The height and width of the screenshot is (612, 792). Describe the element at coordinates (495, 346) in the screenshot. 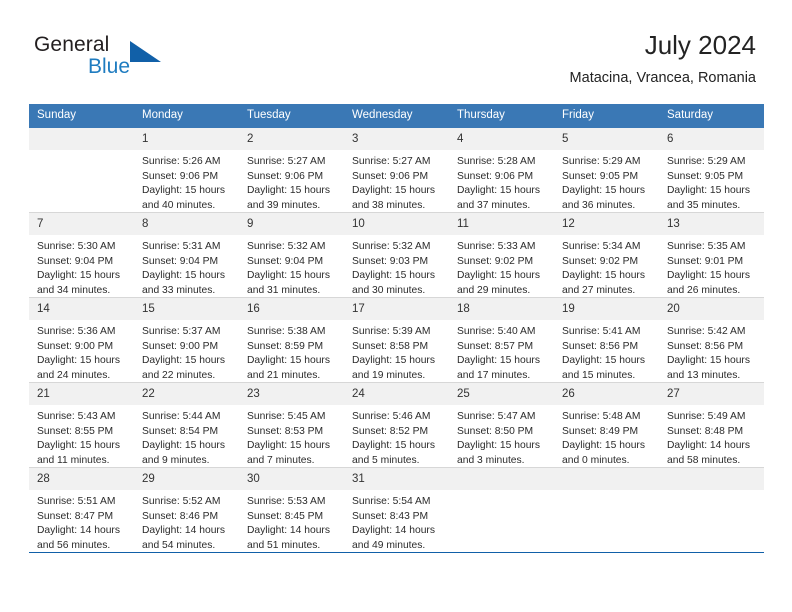

I see `sunset-text: Sunset: 8:57 PM` at that location.